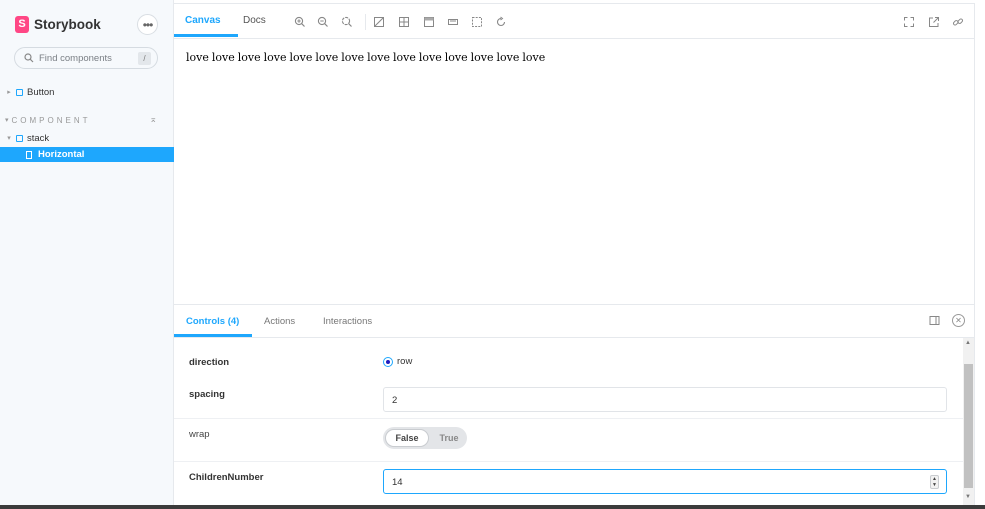 The width and height of the screenshot is (985, 509). What do you see at coordinates (87, 138) in the screenshot?
I see `sidebar-item-stack: ▾ stack` at bounding box center [87, 138].